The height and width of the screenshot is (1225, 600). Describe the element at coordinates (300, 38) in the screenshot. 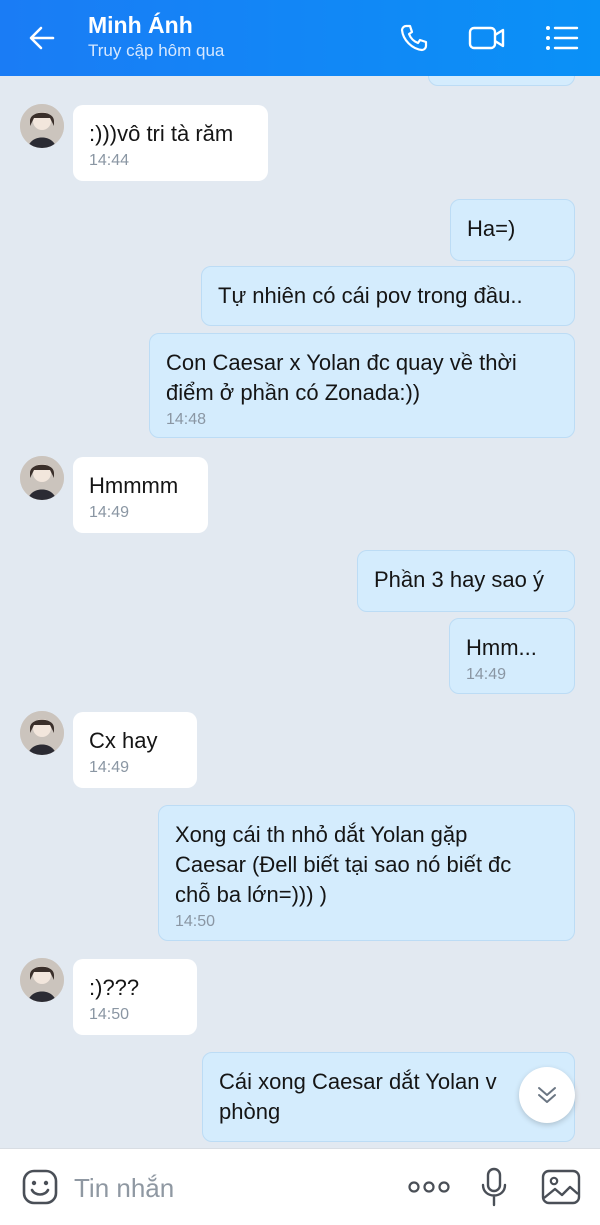

I see `chat-header: Minh Ánh Truy cập hôm qua` at that location.